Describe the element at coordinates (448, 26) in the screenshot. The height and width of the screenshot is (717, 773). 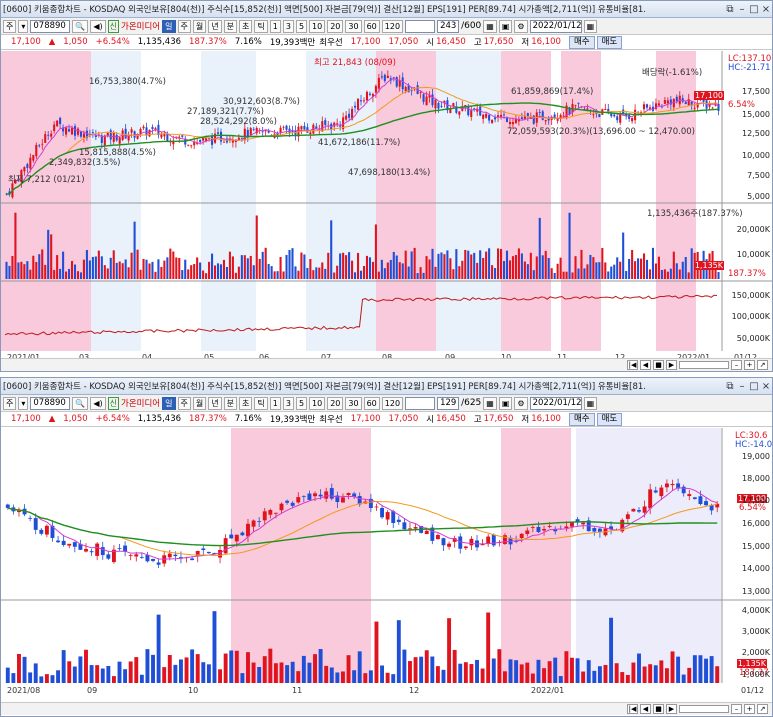
I see `bar-count-input: 243` at that location.